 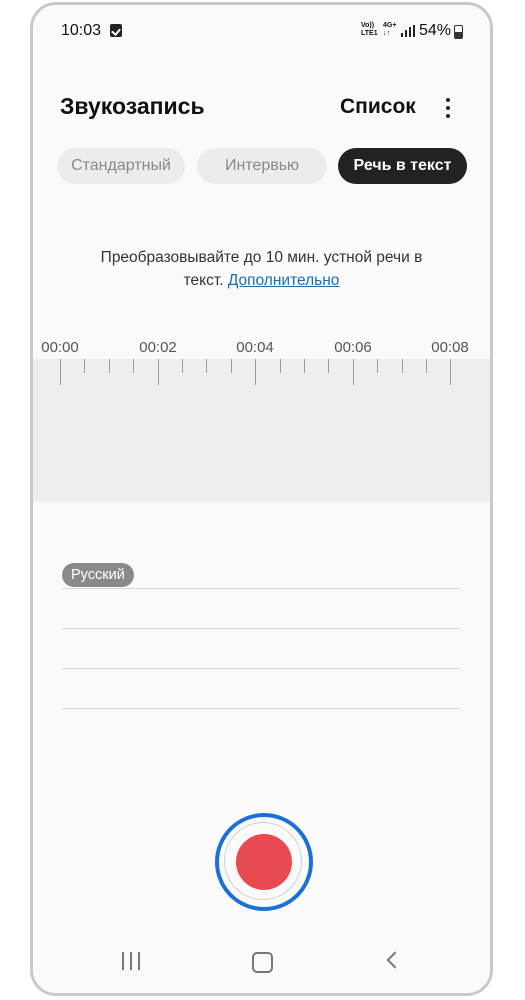 What do you see at coordinates (261, 430) in the screenshot?
I see `waveform-area` at bounding box center [261, 430].